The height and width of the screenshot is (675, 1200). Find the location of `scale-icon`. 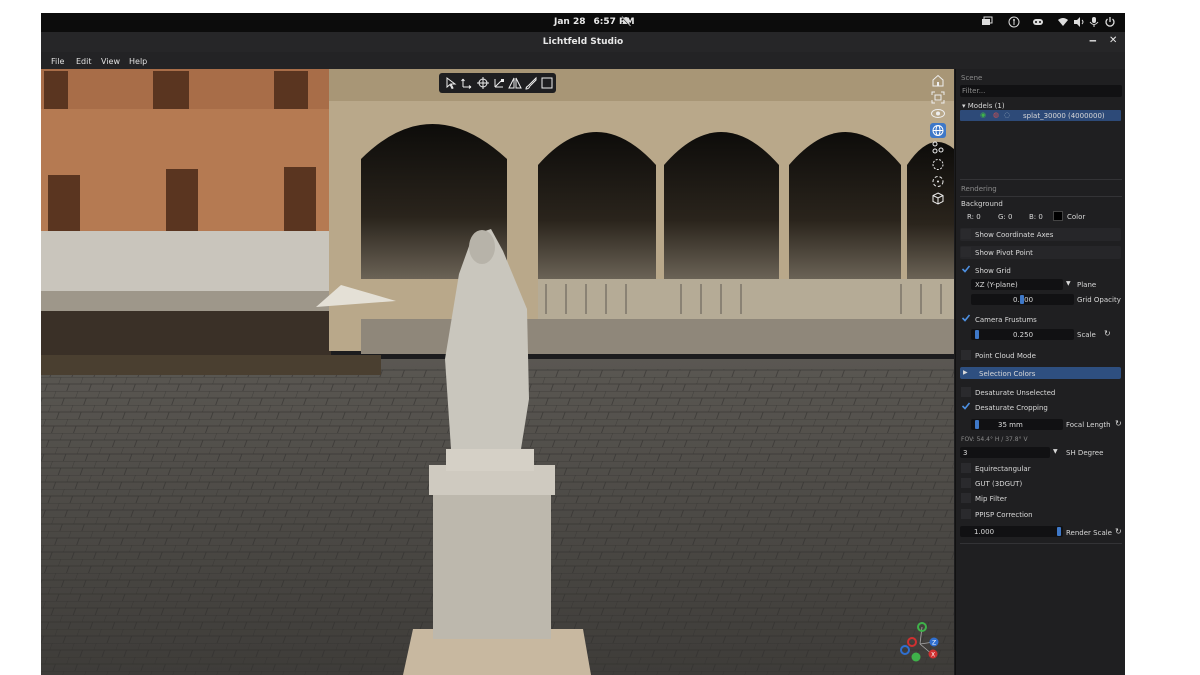

scale-icon is located at coordinates (499, 83).